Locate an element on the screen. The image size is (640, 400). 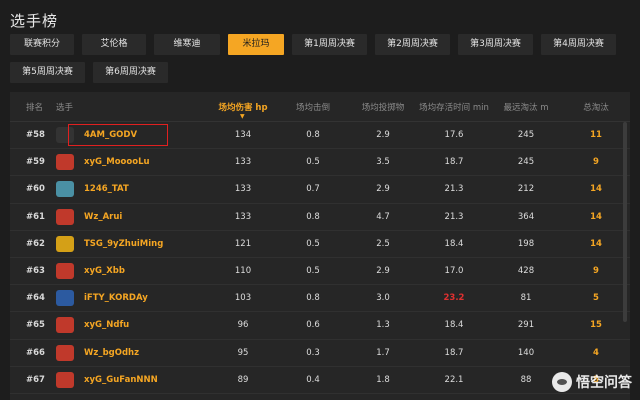
avg-damage-cell: 95 is located at coordinates (243, 352).